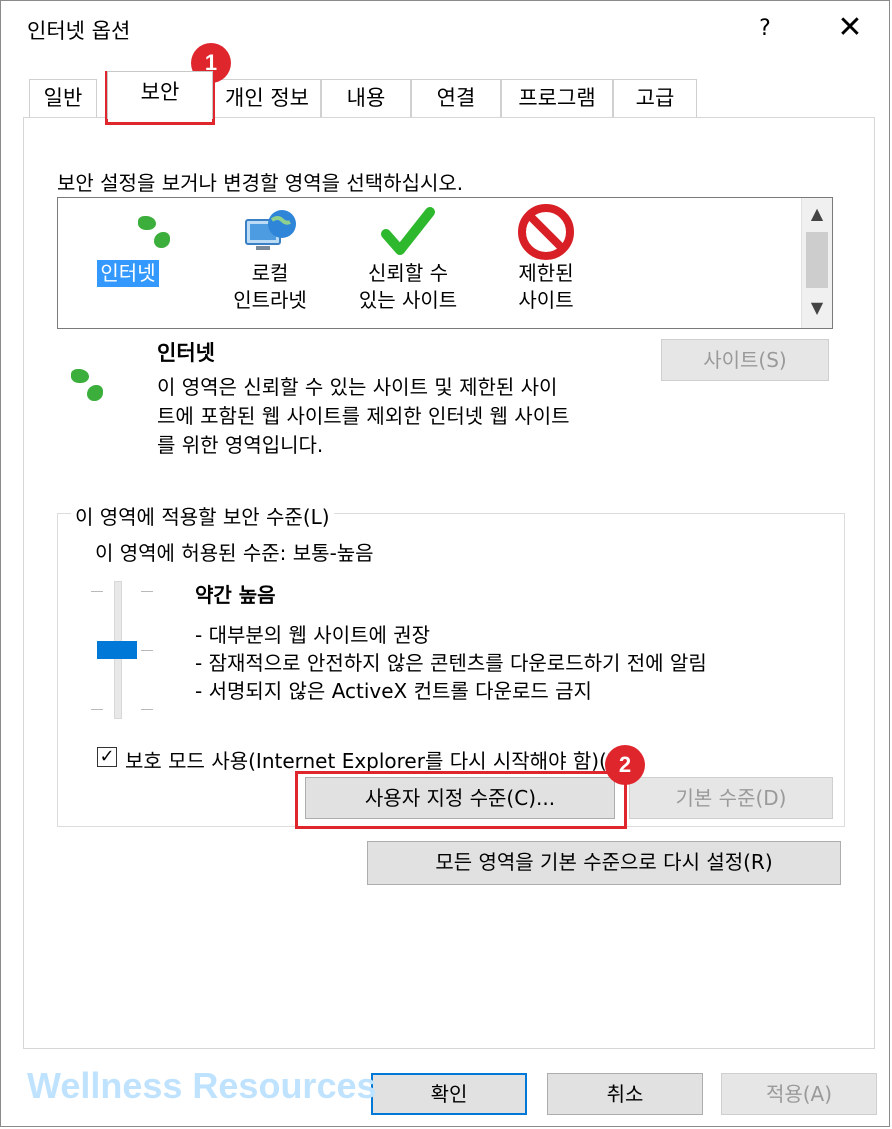 This screenshot has height=1129, width=892. What do you see at coordinates (817, 260) in the screenshot?
I see `scroll-thumb` at bounding box center [817, 260].